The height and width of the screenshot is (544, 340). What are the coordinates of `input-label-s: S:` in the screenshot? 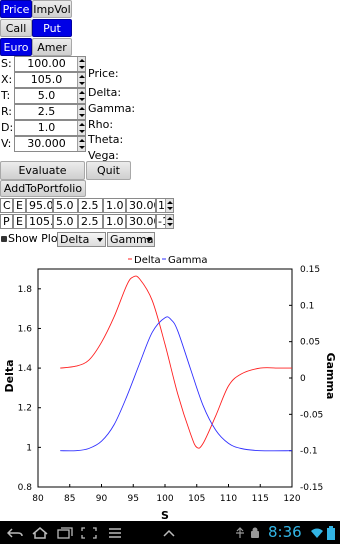 It's located at (6, 63).